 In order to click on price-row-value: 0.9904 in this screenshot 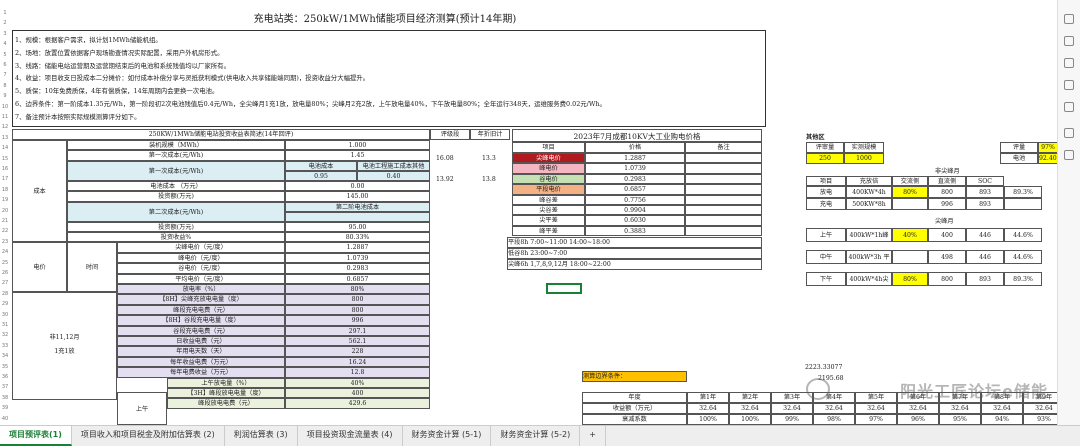, I will do `click(635, 210)`.